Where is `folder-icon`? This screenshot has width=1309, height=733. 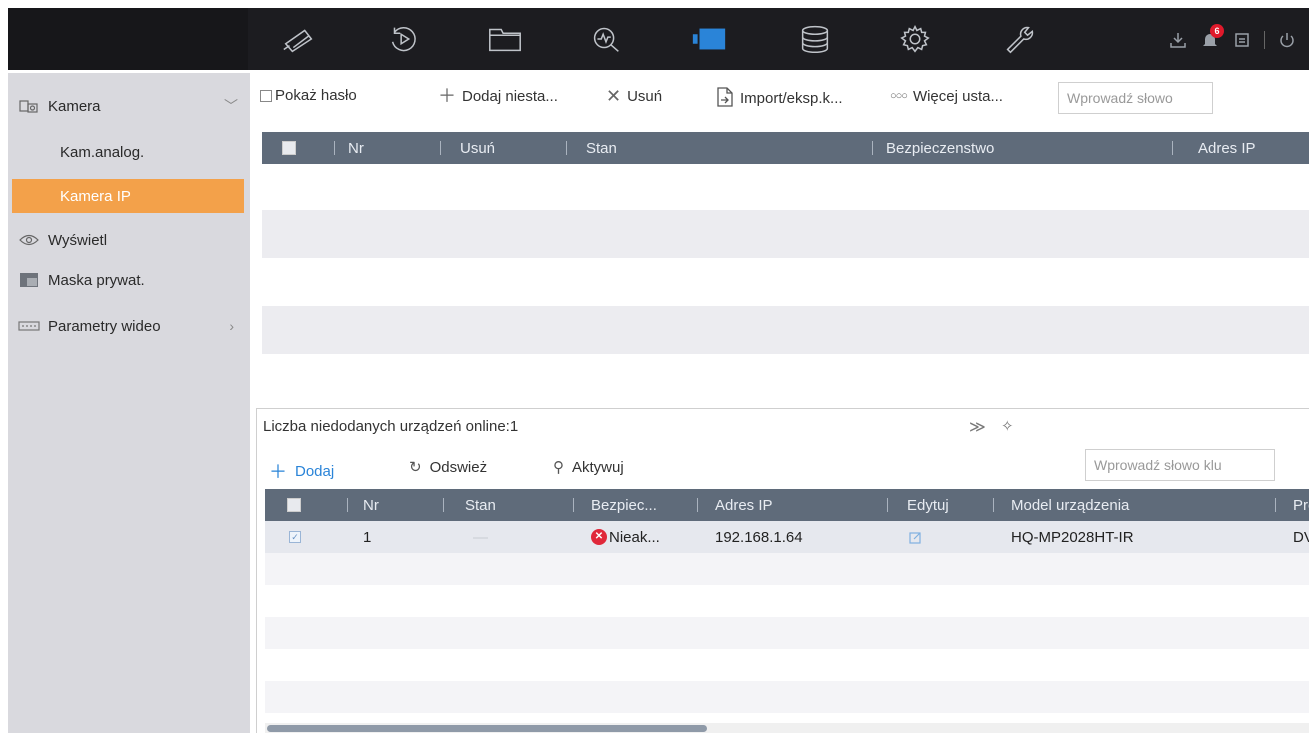
folder-icon is located at coordinates (505, 39).